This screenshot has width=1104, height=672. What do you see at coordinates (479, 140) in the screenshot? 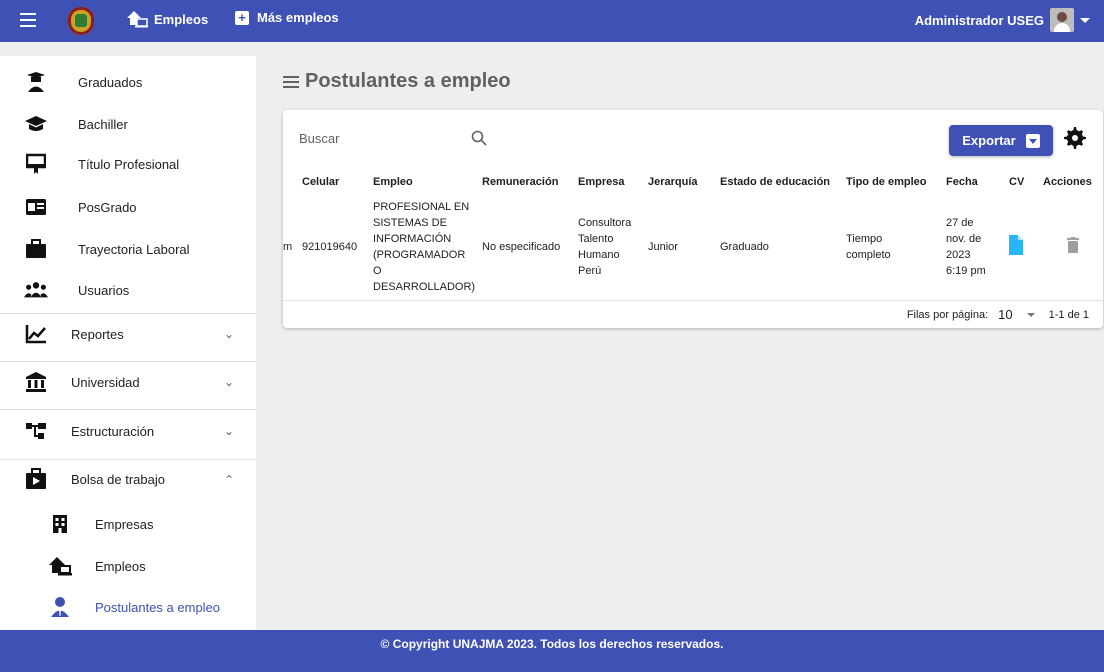
I see `search-icon` at bounding box center [479, 140].